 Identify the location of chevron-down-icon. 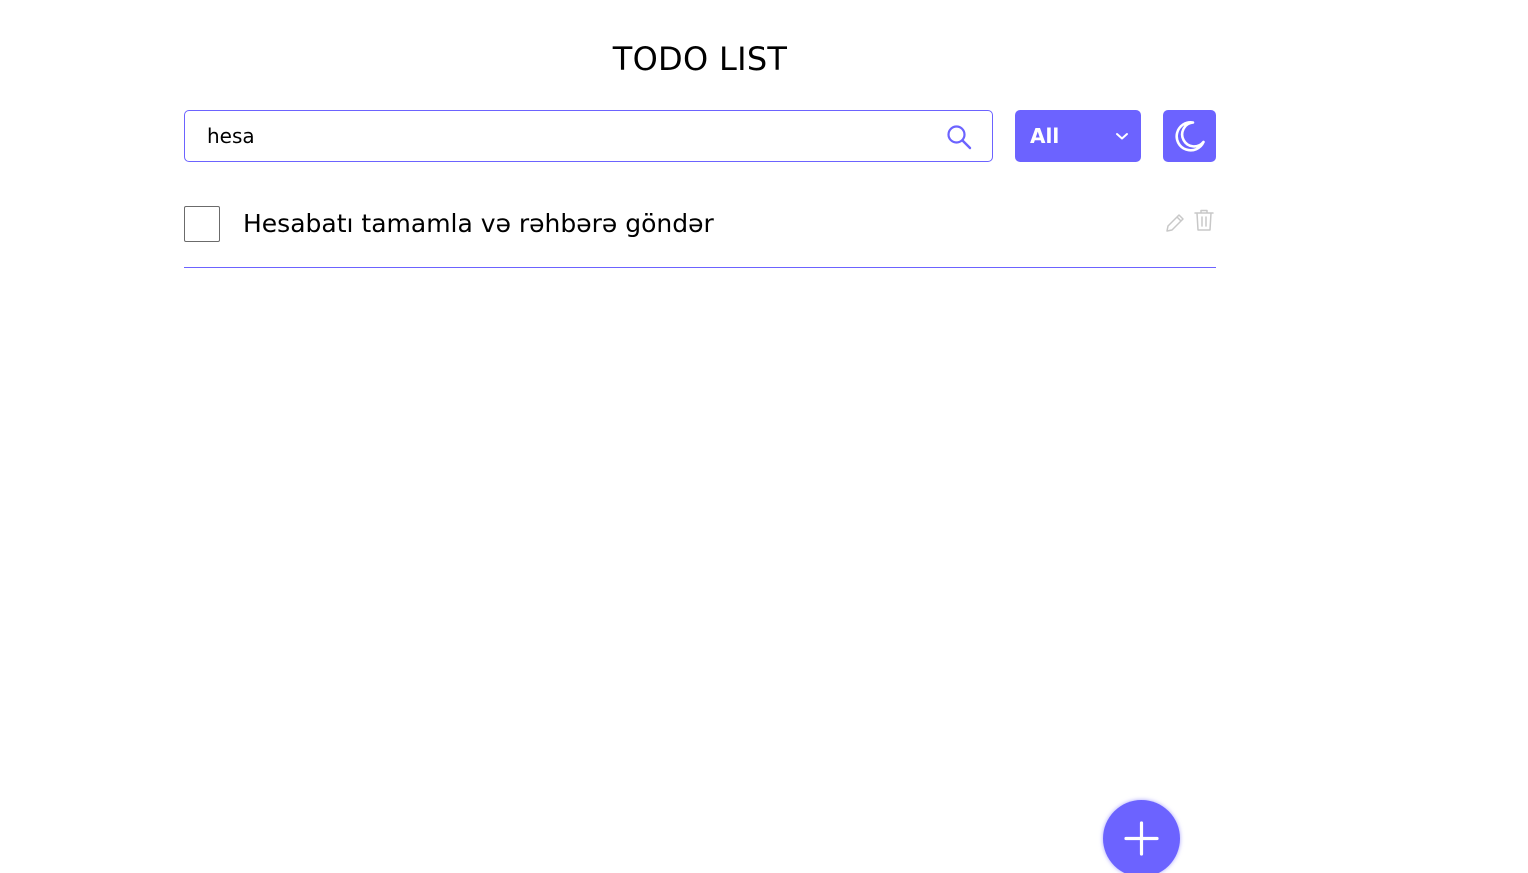
(1122, 136).